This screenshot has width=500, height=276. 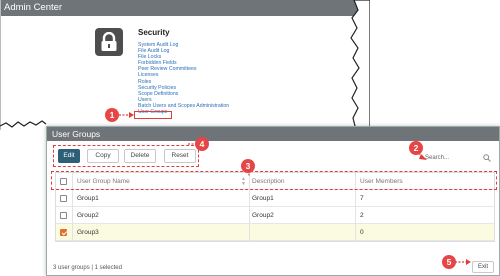 What do you see at coordinates (275, 215) in the screenshot?
I see `table-row: Group2 Group2 2` at bounding box center [275, 215].